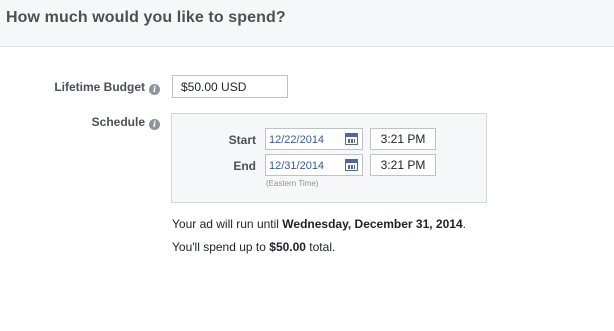 The image size is (614, 331). What do you see at coordinates (244, 166) in the screenshot?
I see `end-label: End` at bounding box center [244, 166].